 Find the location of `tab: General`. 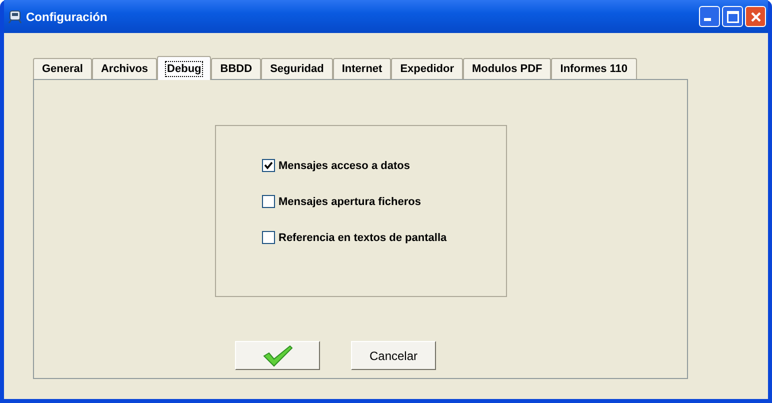

tab: General is located at coordinates (62, 68).